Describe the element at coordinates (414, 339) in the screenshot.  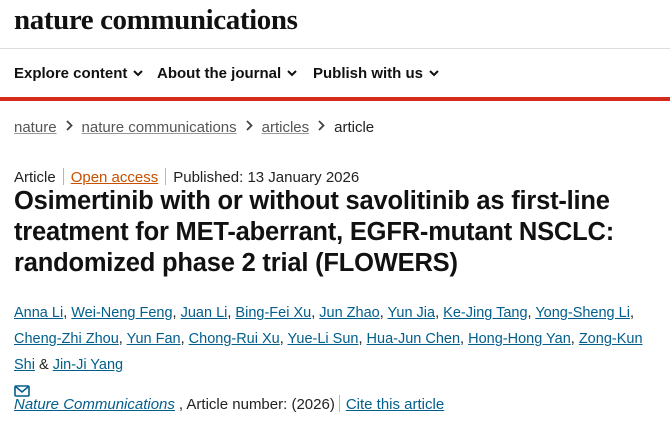
I see `author-link: Hua-Jun Chen` at that location.